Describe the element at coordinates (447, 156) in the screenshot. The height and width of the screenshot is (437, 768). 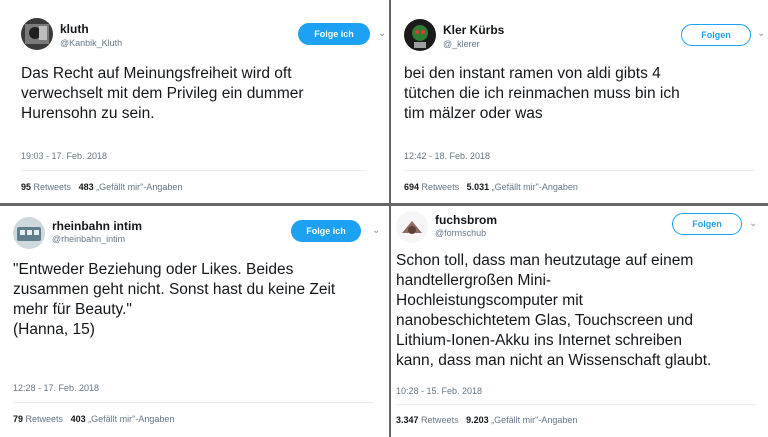
I see `tweet-timestamp: 12:42 - 18. Feb. 2018` at that location.